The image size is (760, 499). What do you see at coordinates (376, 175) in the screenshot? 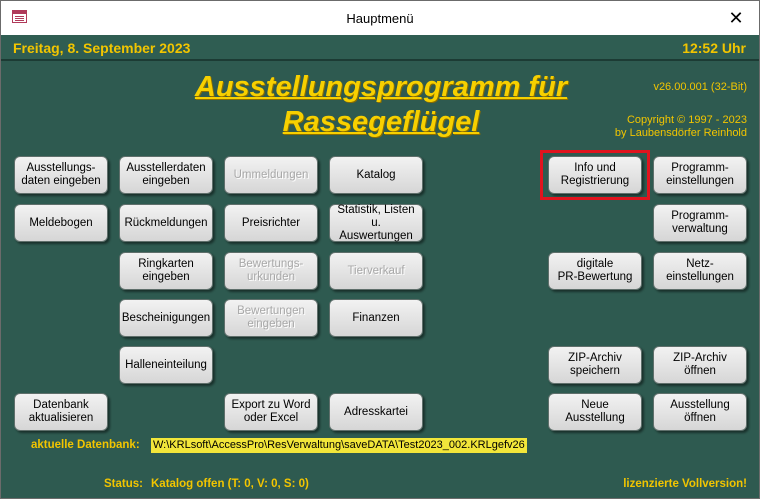
I see `katalog-button: Katalog` at bounding box center [376, 175].